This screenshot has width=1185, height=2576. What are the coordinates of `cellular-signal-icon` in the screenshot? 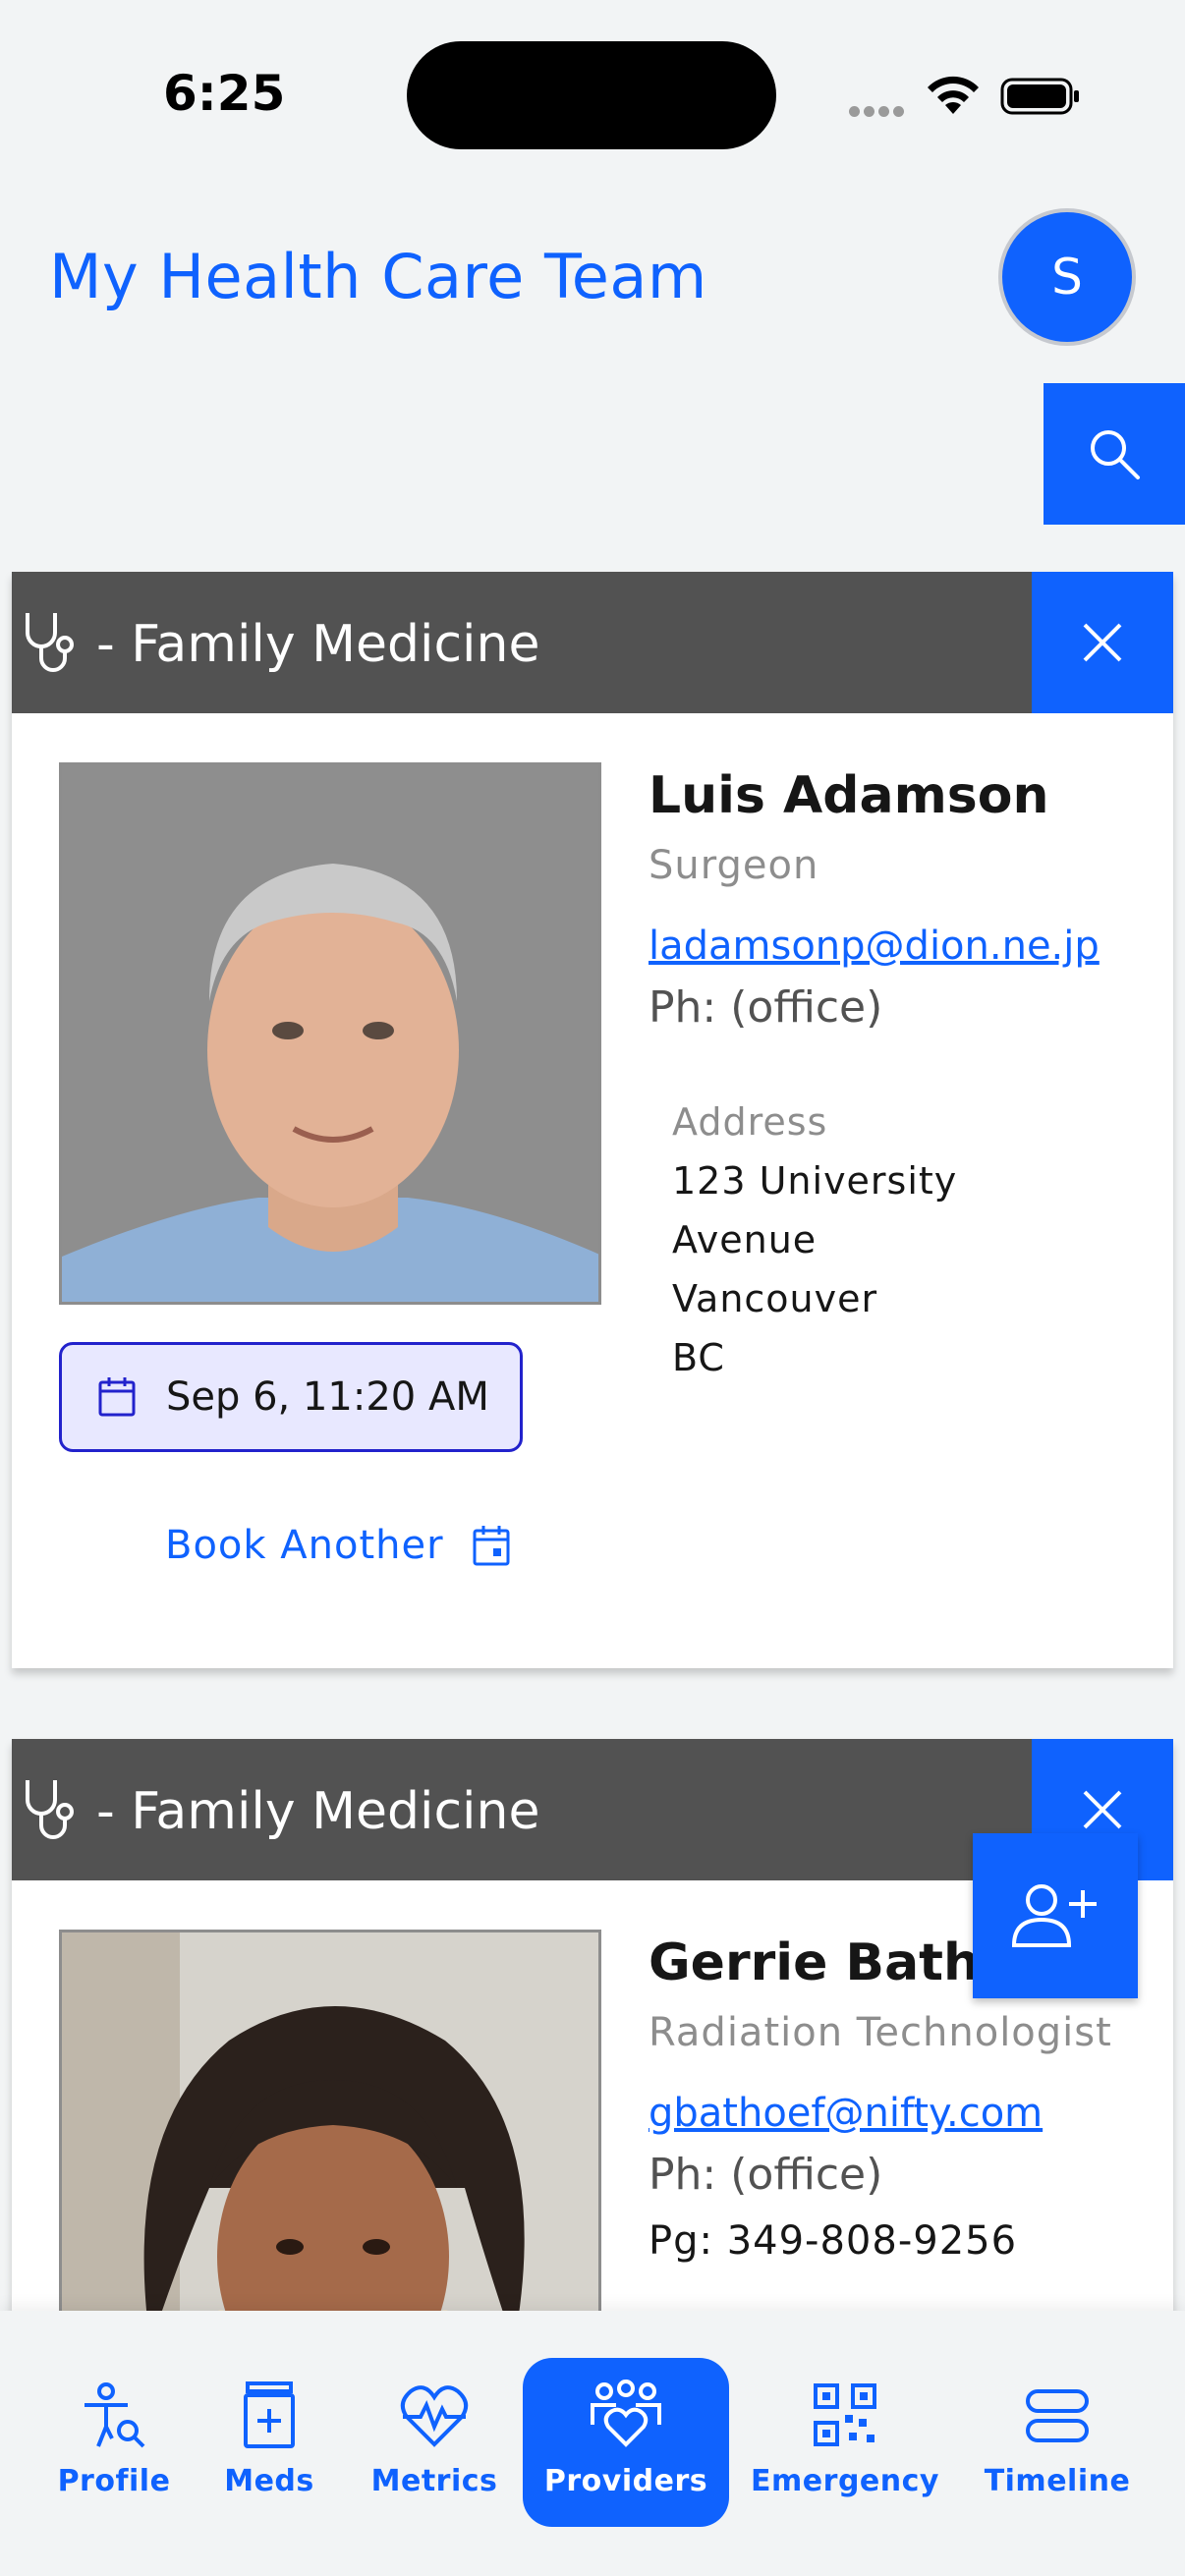 It's located at (879, 109).